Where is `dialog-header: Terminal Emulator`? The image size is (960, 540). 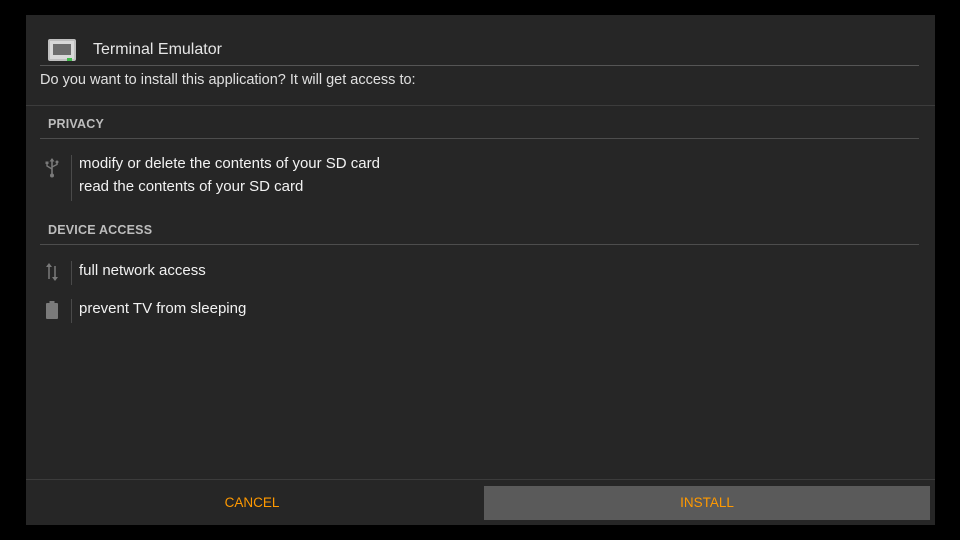 dialog-header: Terminal Emulator is located at coordinates (480, 40).